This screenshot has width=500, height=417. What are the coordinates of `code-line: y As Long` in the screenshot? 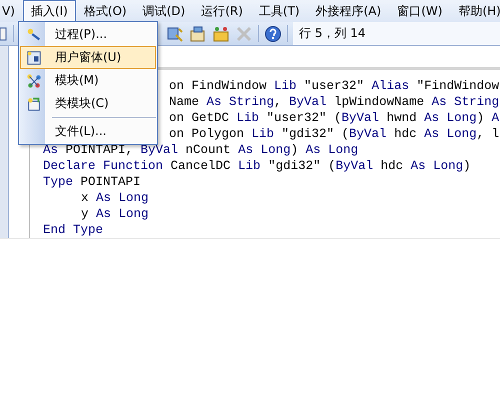 It's located at (115, 214).